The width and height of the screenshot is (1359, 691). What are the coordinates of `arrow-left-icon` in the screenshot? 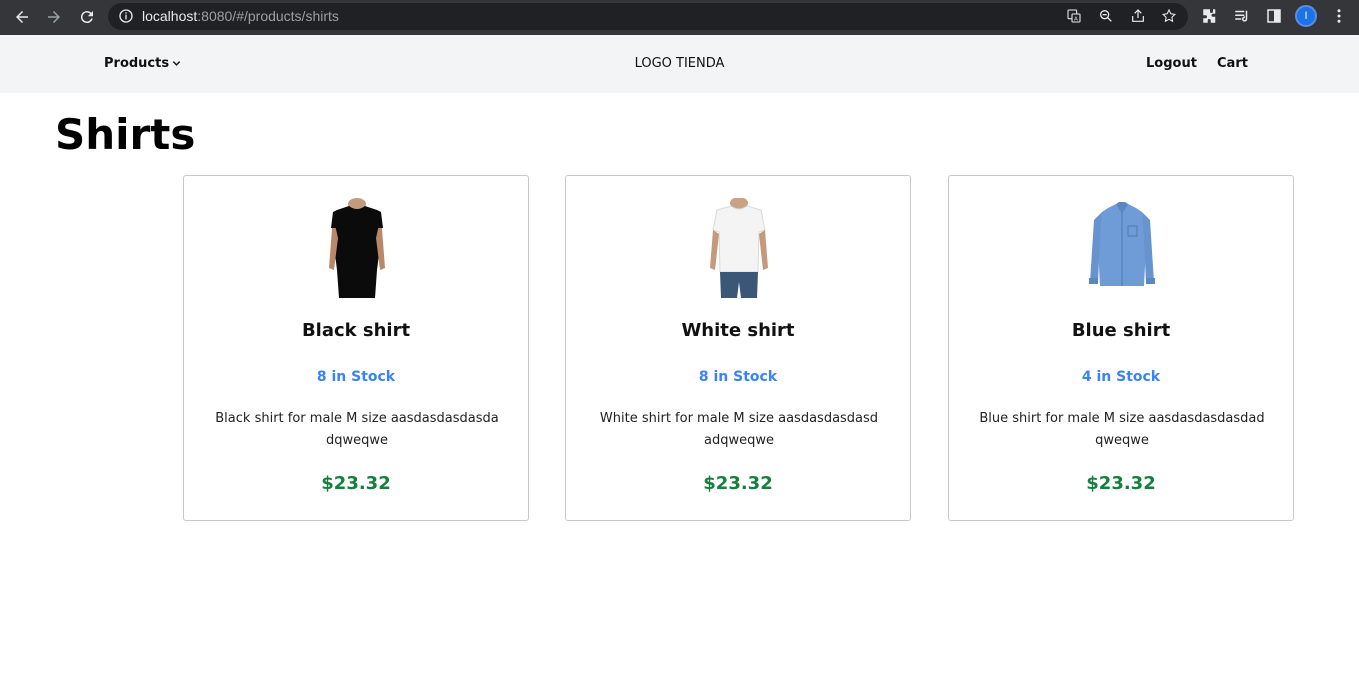 It's located at (22, 17).